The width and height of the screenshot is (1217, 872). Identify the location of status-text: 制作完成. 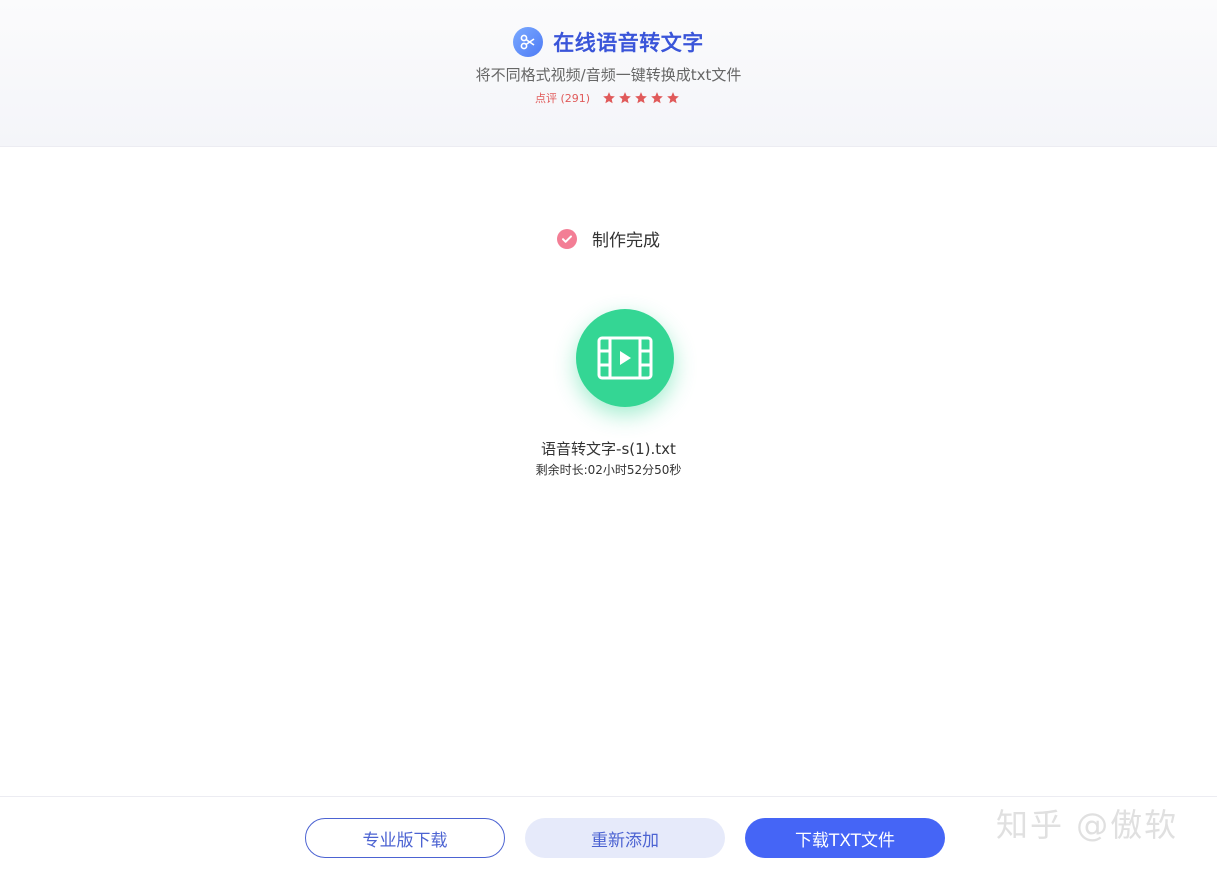
(626, 241).